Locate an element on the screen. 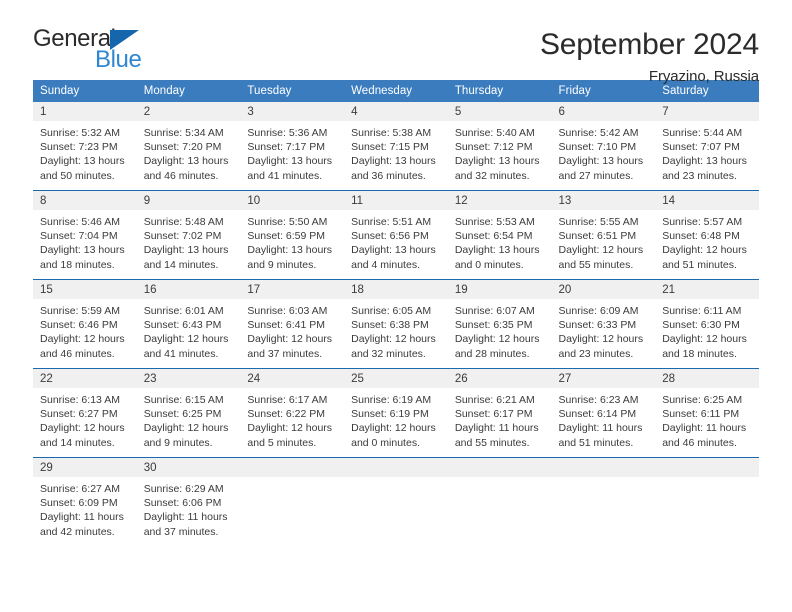 The width and height of the screenshot is (792, 612). sunrise-text: Sunrise: 6:15 AM is located at coordinates (183, 400).